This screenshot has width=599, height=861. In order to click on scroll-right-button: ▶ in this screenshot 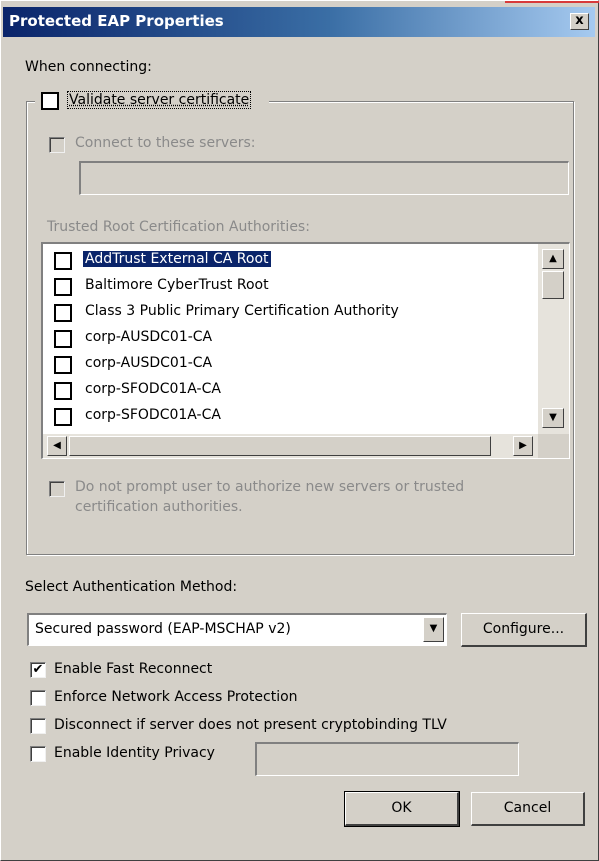, I will do `click(523, 446)`.